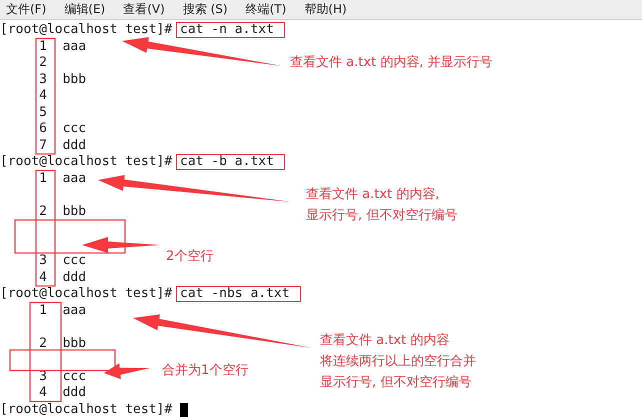 The width and height of the screenshot is (642, 419). Describe the element at coordinates (391, 63) in the screenshot. I see `annotation-note: 查看文件 a.txt 的内容, 并显示行号` at that location.